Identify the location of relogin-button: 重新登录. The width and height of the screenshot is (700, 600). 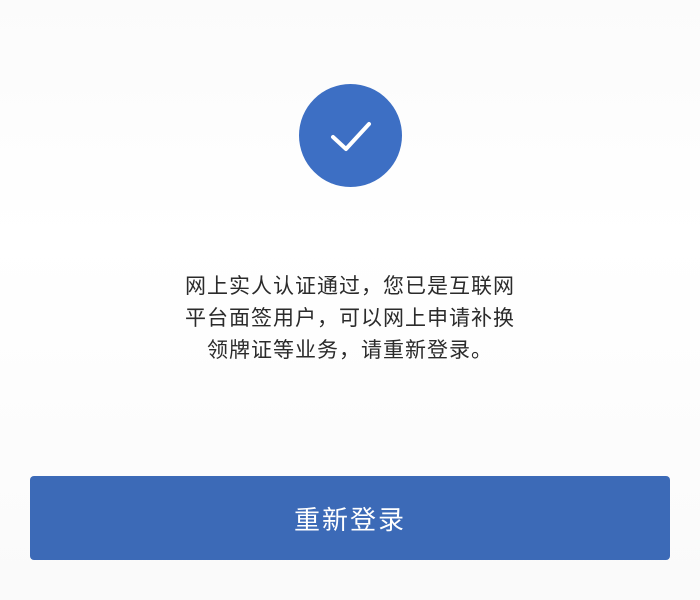
(350, 518).